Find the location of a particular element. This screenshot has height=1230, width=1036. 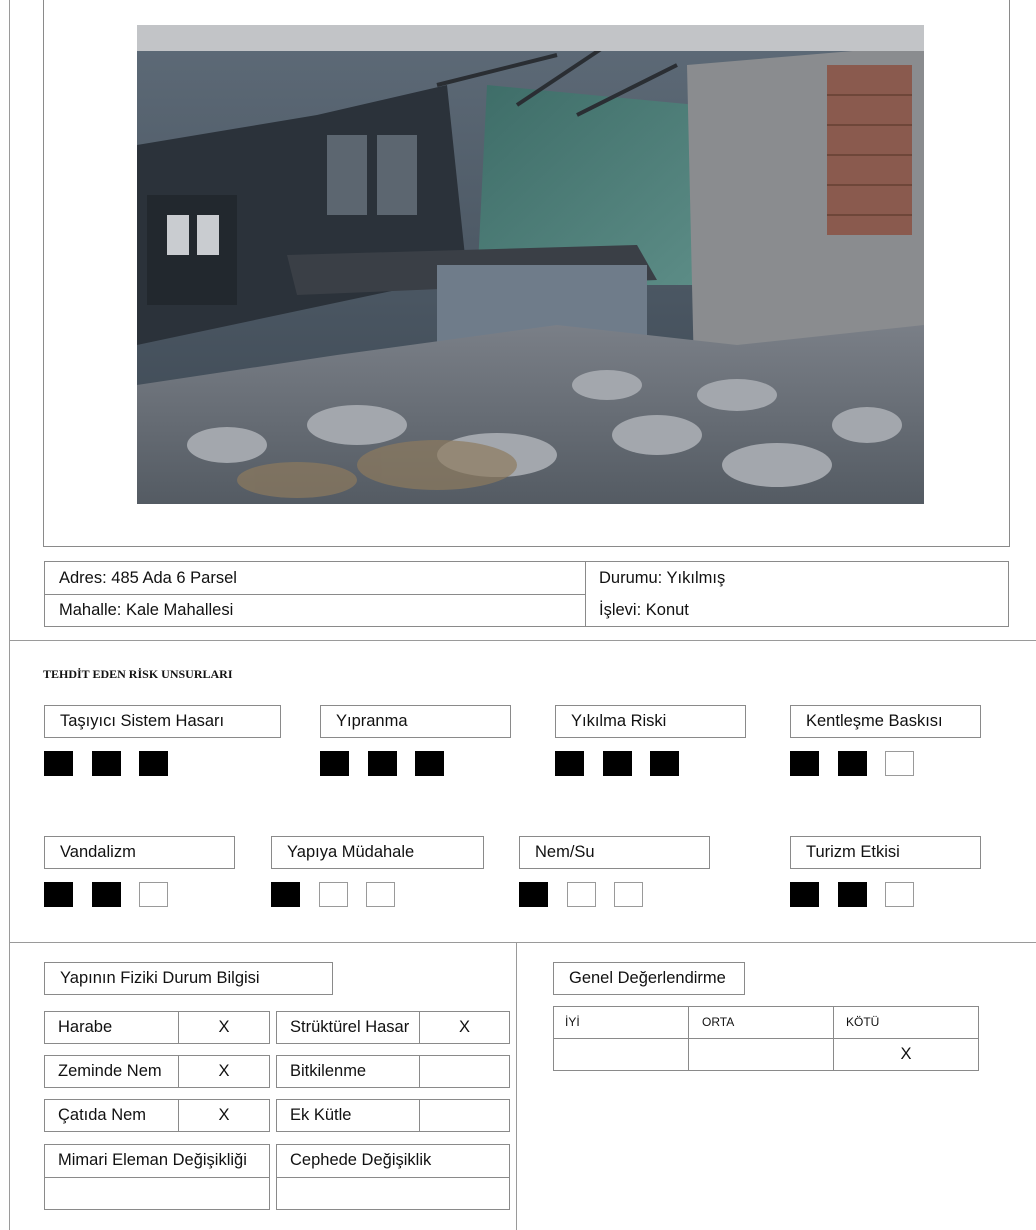

neighborhood-field: Mahalle: Kale Mahallesi is located at coordinates (146, 609).